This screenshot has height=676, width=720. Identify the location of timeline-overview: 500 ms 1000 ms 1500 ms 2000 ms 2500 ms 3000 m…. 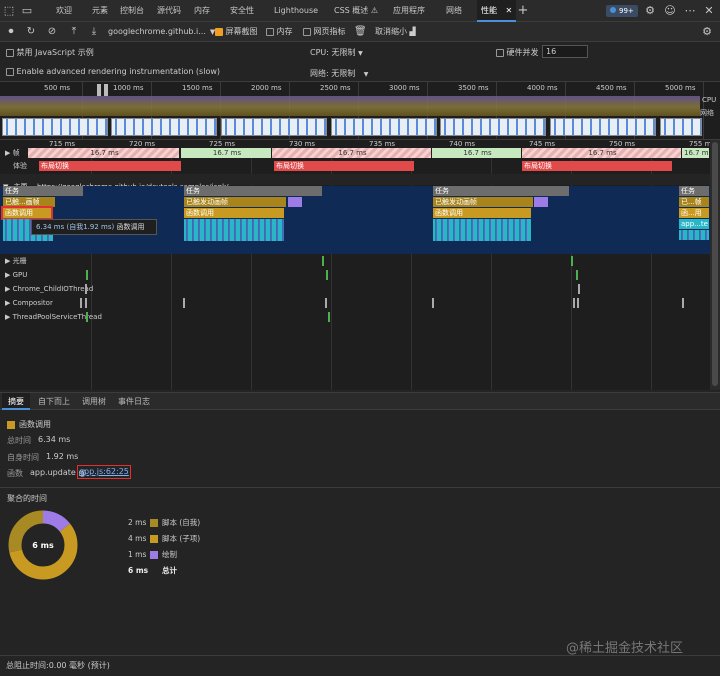
(360, 111).